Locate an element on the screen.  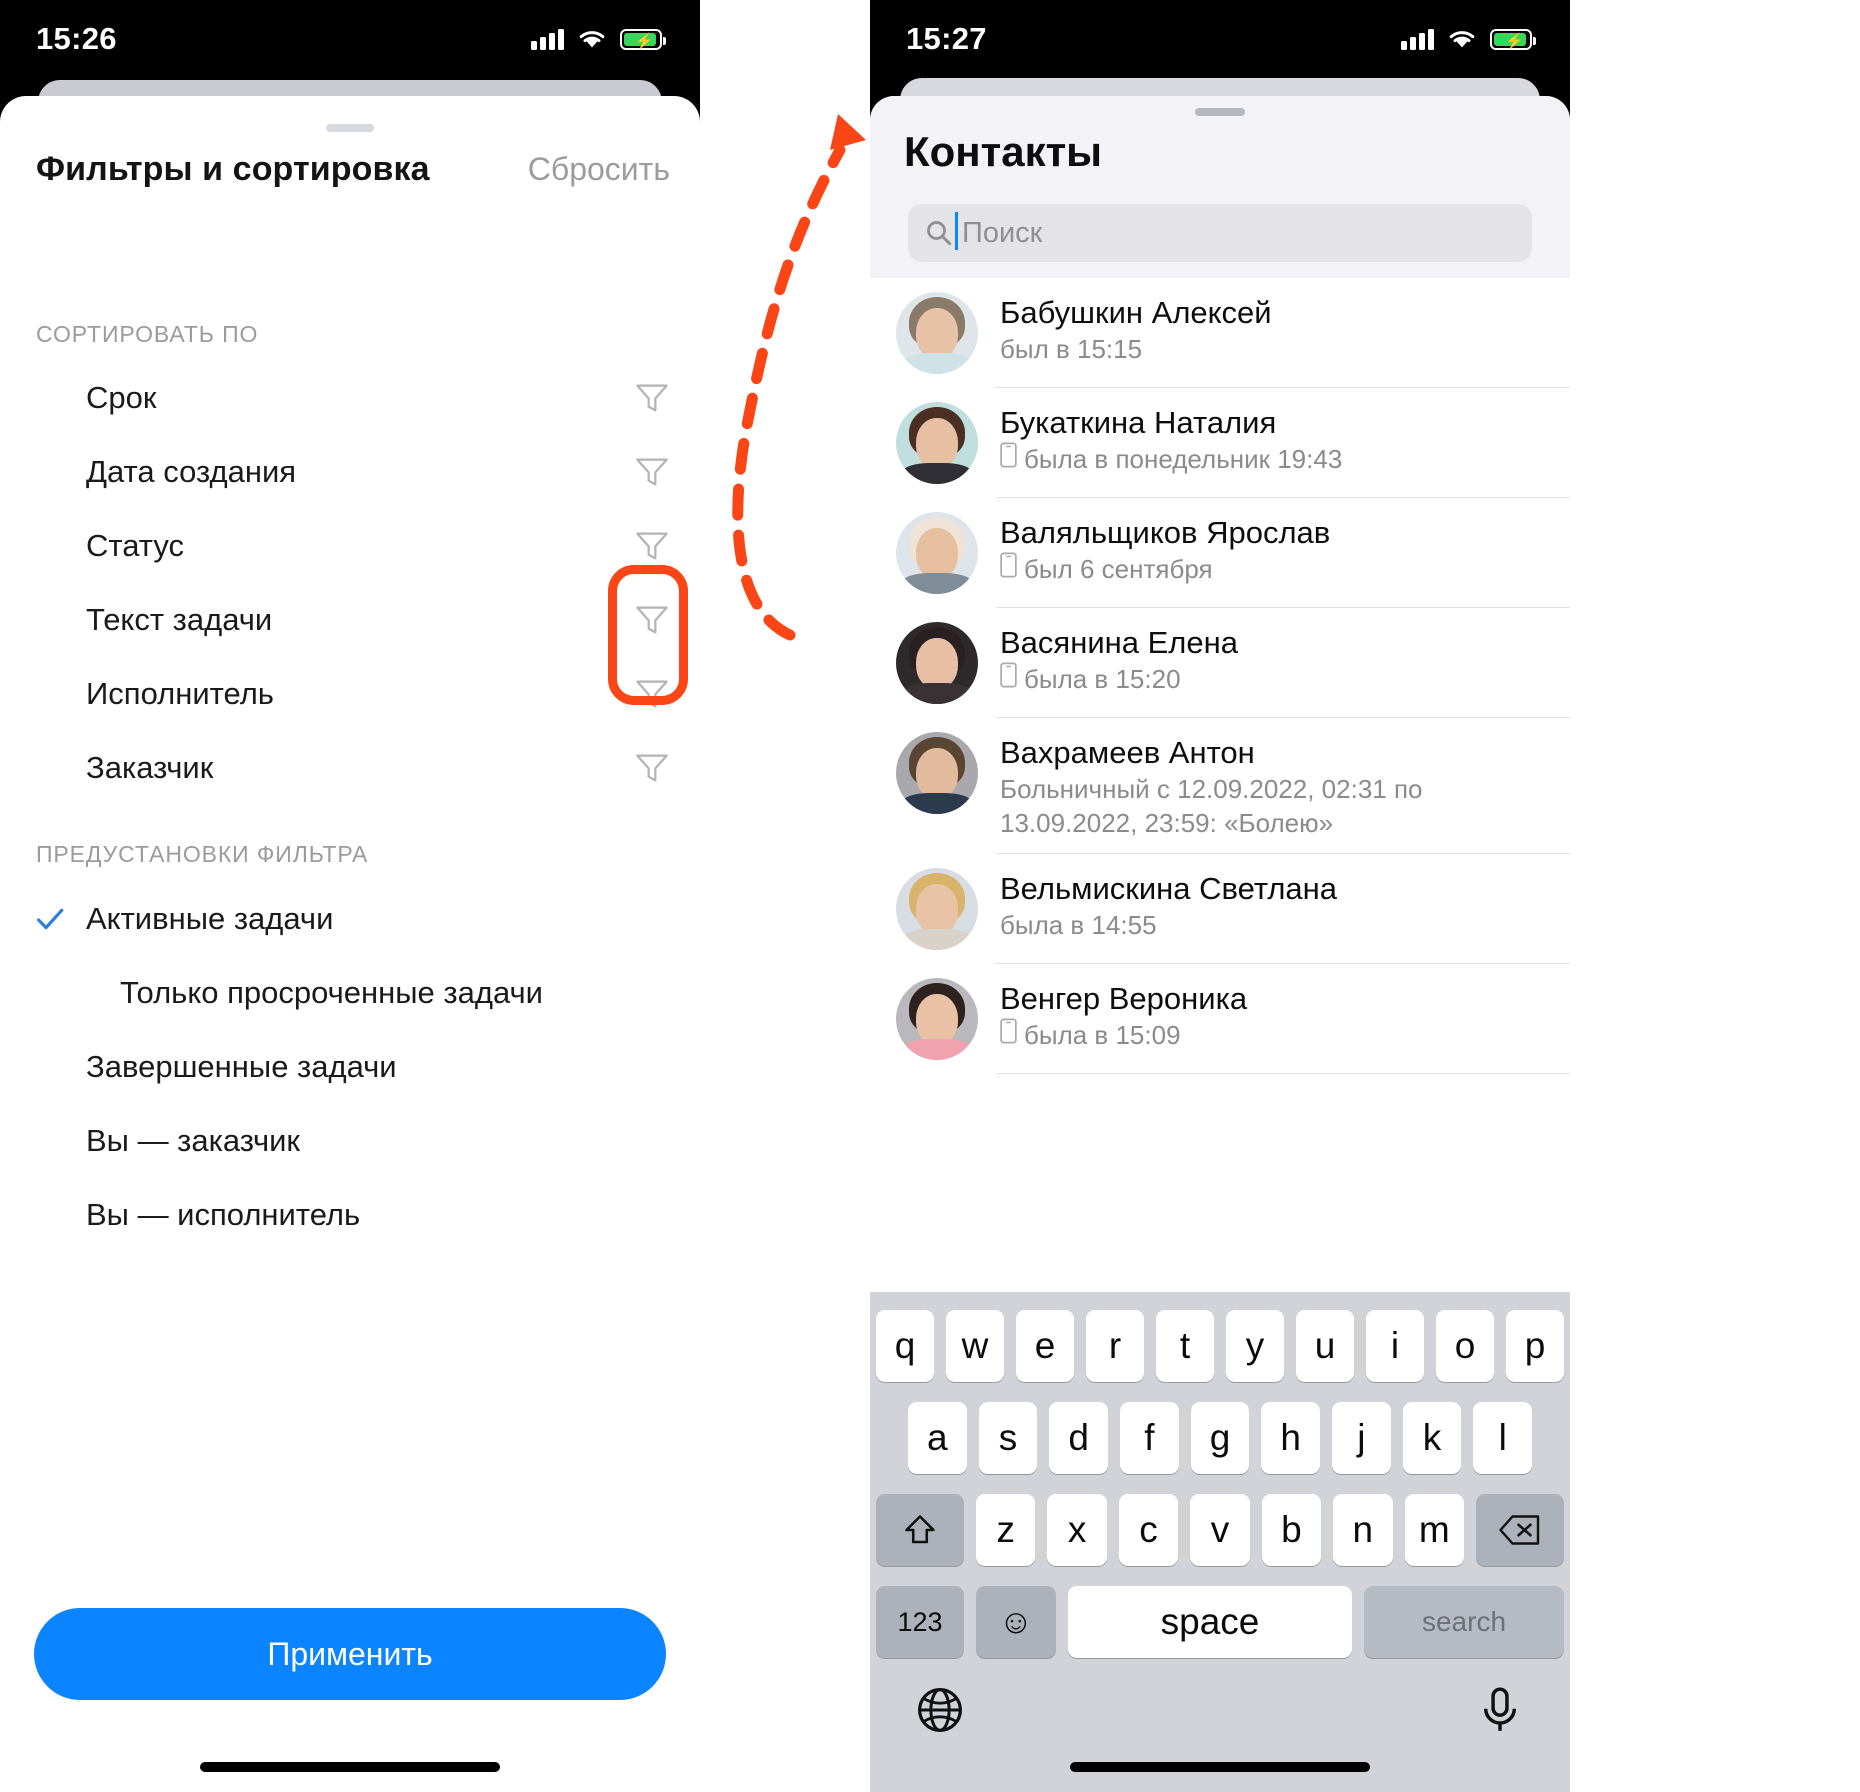
checkmark-icon is located at coordinates (50, 919).